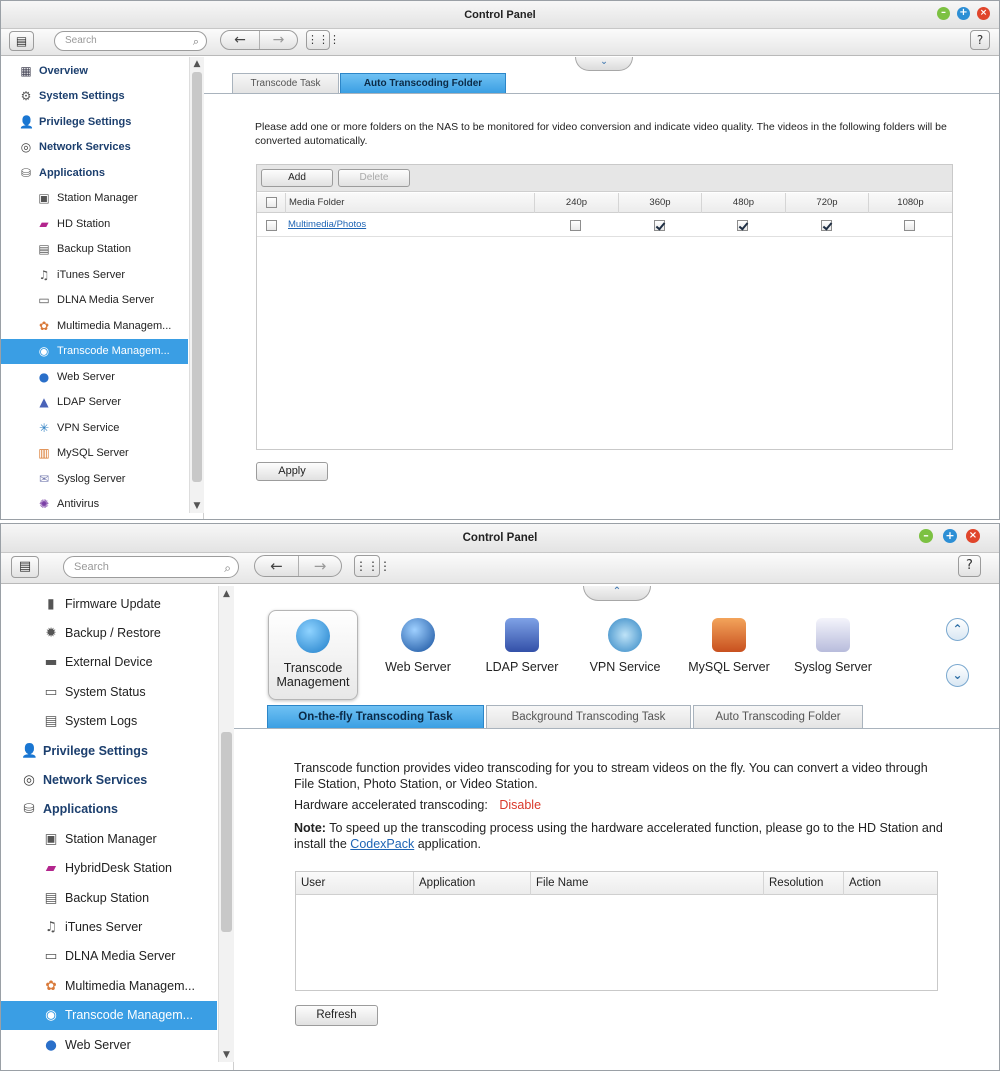 This screenshot has height=1071, width=1000. Describe the element at coordinates (382, 844) in the screenshot. I see `codexpack-link: CodexPack` at that location.